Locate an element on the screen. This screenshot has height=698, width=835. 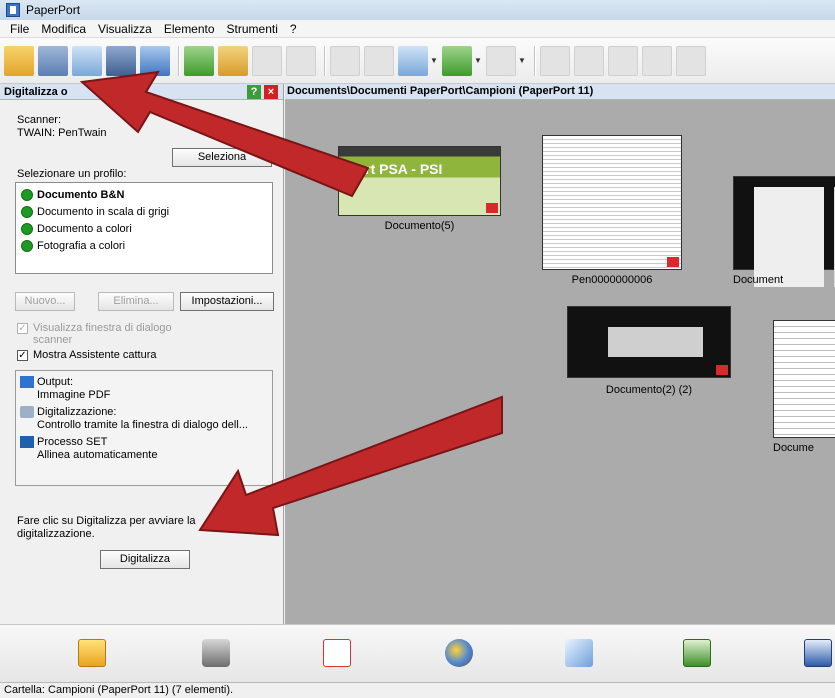
help-icon: ? is located at coordinates (254, 92).